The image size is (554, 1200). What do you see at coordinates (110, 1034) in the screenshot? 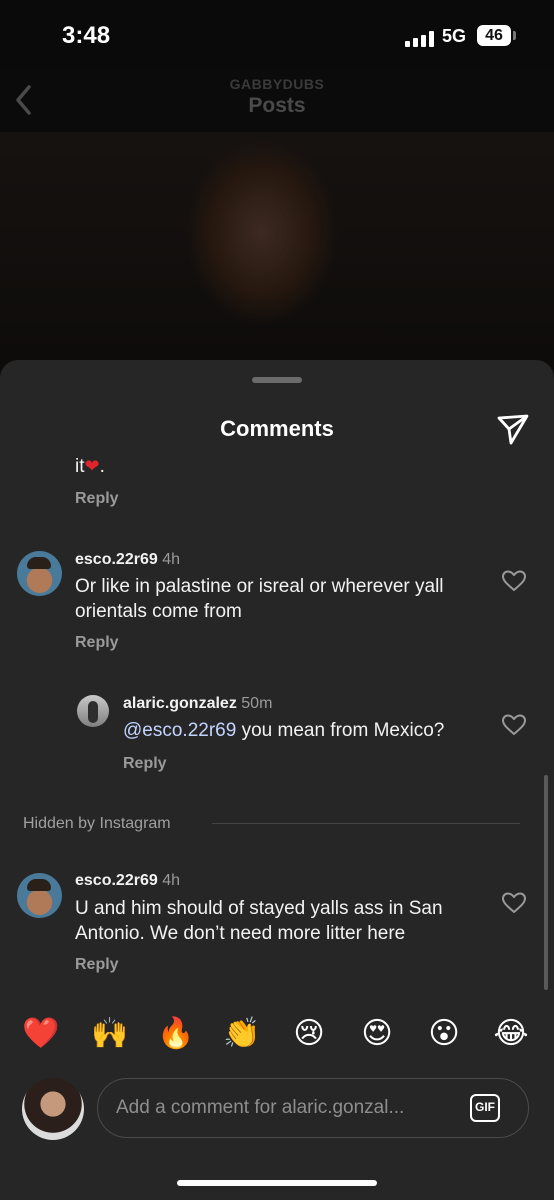
I see `raised-hands-emoji-button: 🙌` at bounding box center [110, 1034].